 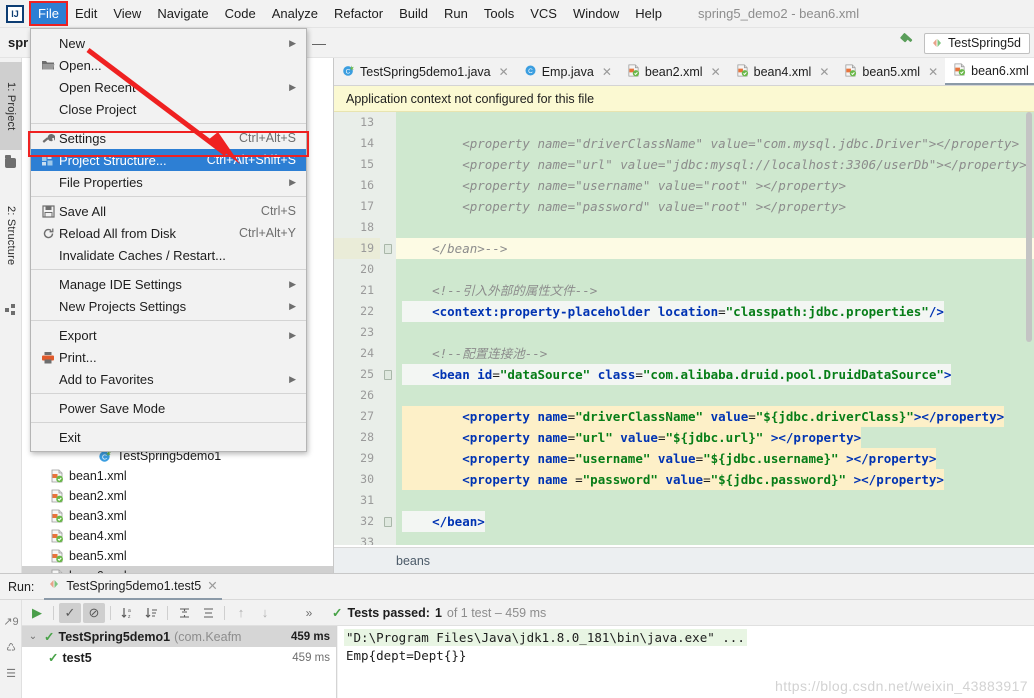 I want to click on menu-item-export: Export ▶, so click(x=168, y=335).